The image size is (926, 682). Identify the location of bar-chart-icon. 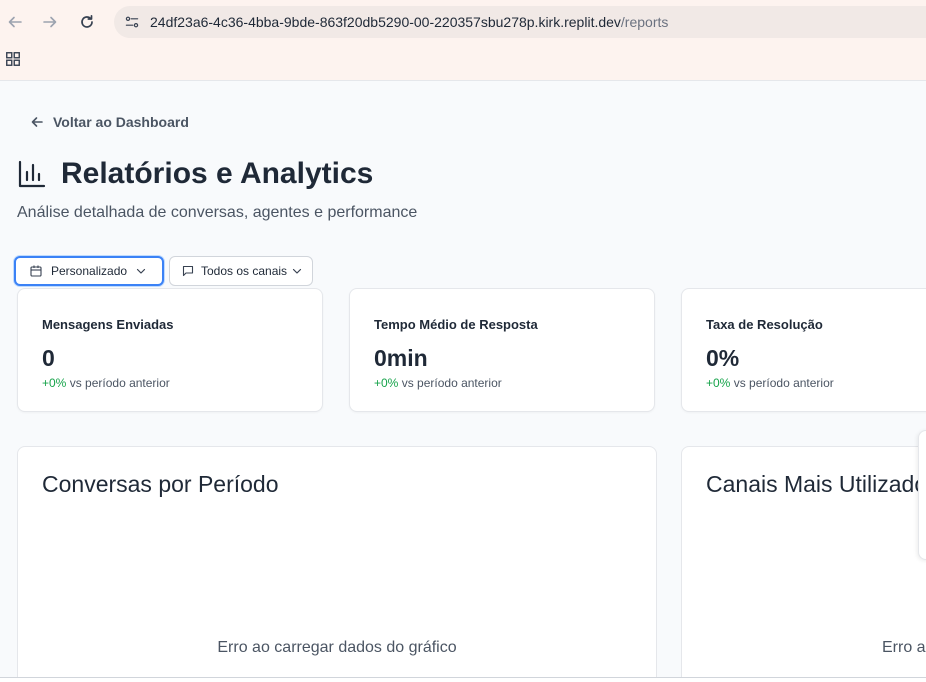
(32, 174).